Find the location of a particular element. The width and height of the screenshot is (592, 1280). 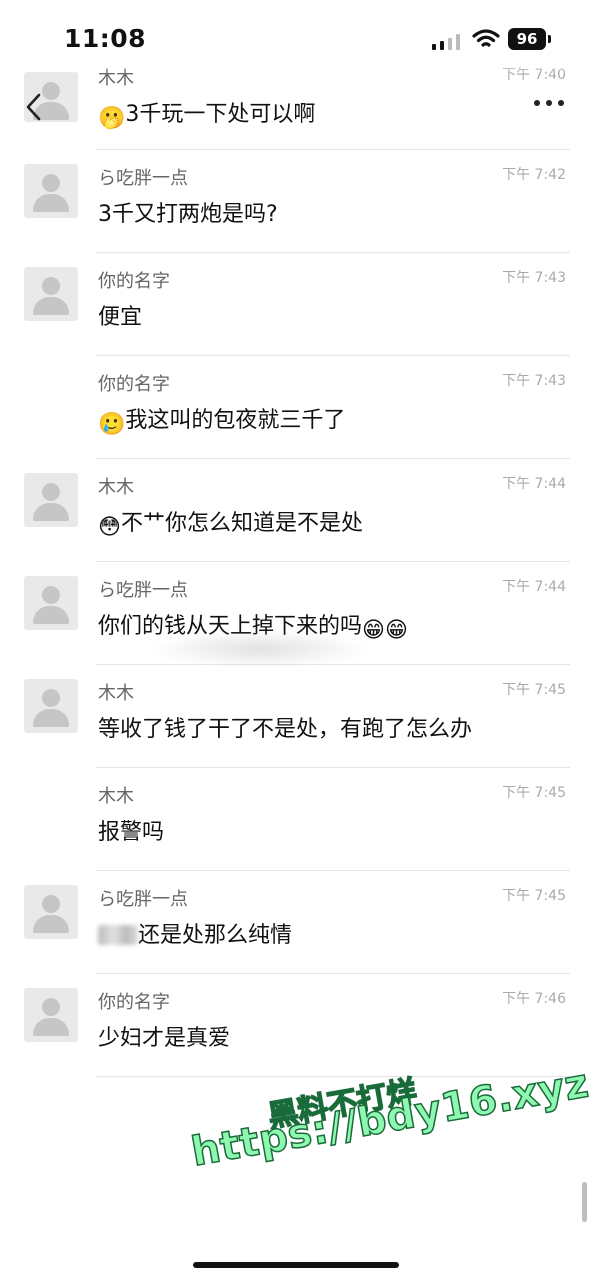

message-text: 🥲我这叫的包夜就三千了 is located at coordinates (221, 419).